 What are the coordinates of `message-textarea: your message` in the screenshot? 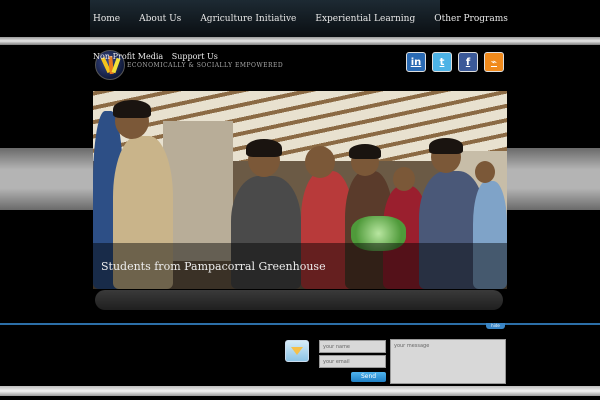 It's located at (448, 361).